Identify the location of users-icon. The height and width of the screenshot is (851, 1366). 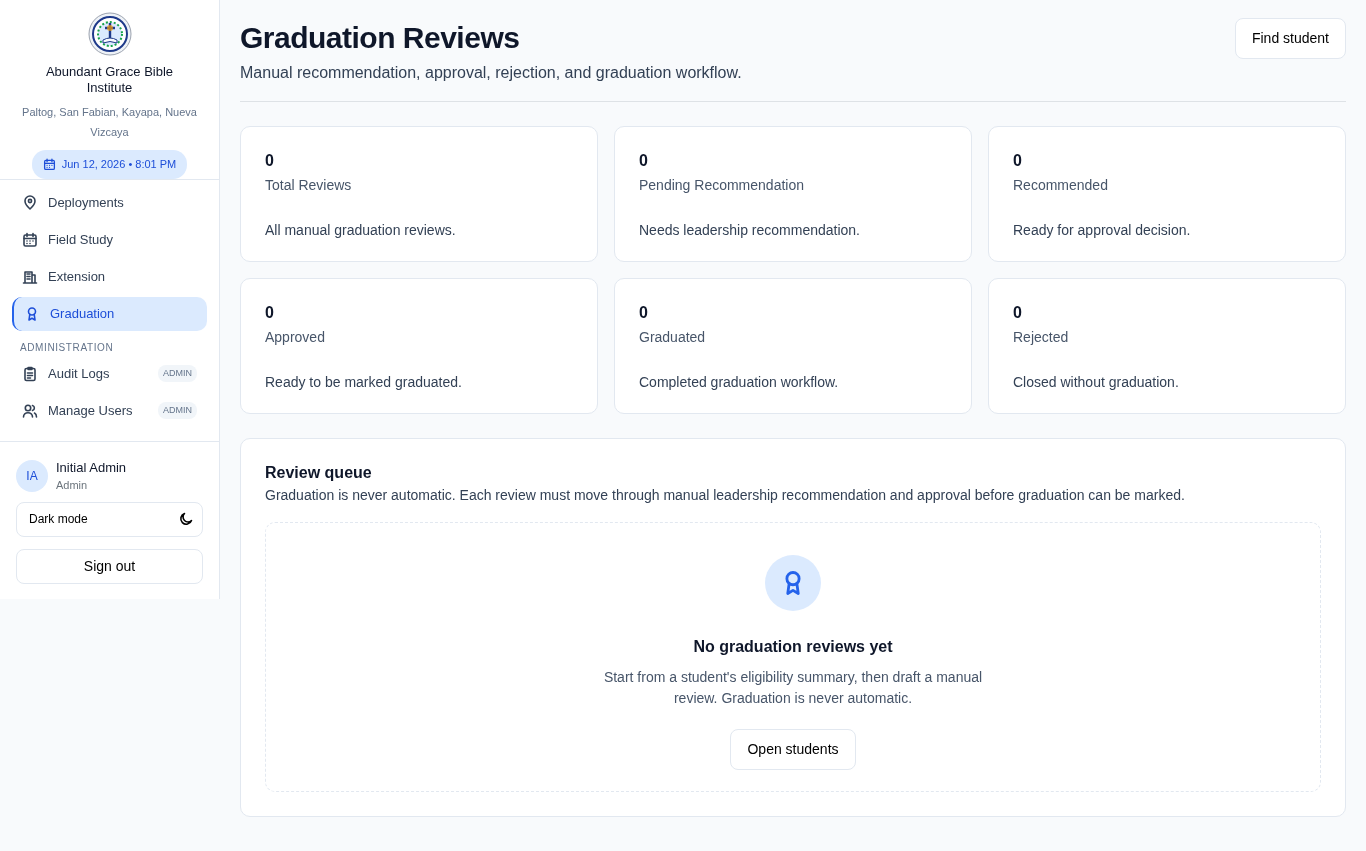
(30, 410).